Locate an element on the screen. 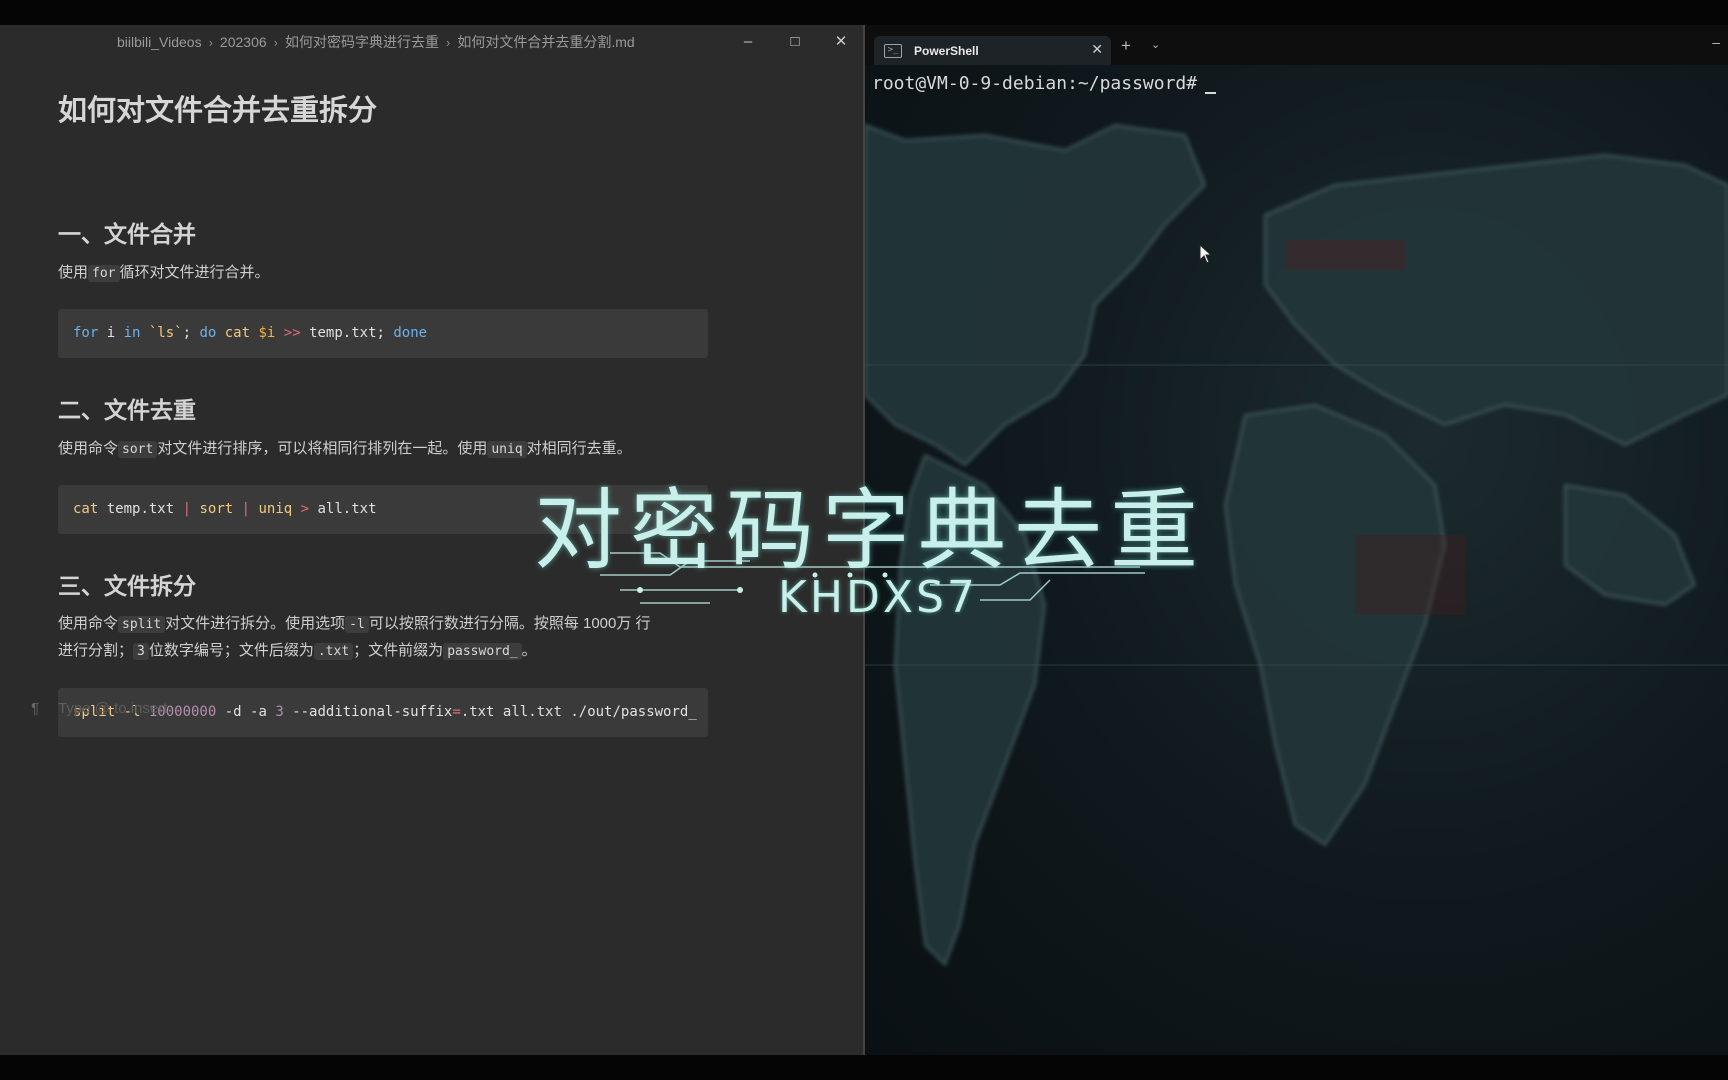  top-letterbox is located at coordinates (864, 12).